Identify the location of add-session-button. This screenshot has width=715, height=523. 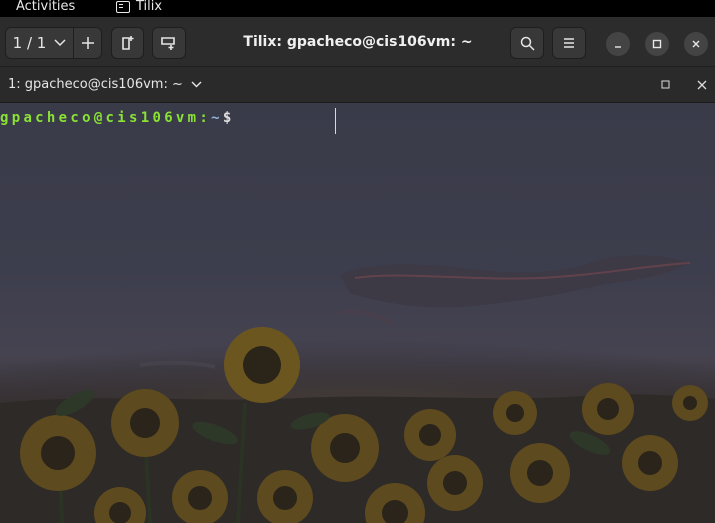
(87, 43).